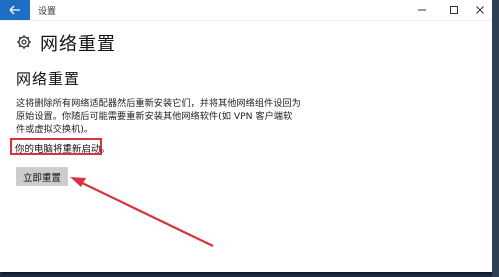 This screenshot has width=499, height=277. What do you see at coordinates (246, 10) in the screenshot?
I see `title-bar: 设置` at bounding box center [246, 10].